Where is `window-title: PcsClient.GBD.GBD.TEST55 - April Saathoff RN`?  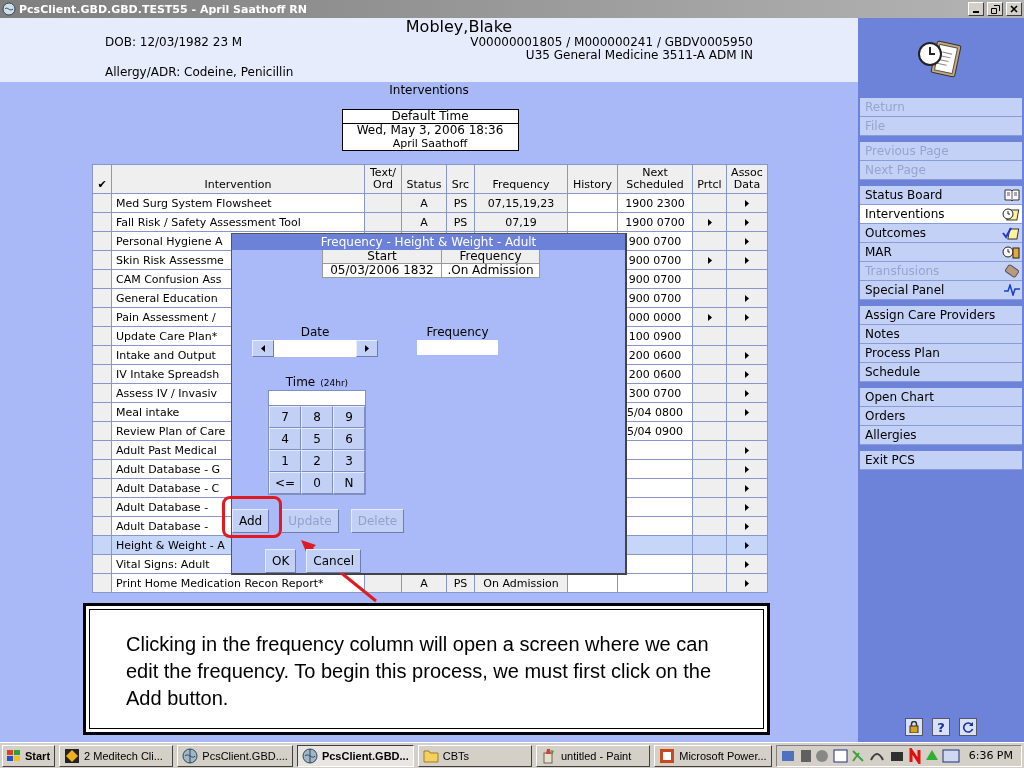
window-title: PcsClient.GBD.GBD.TEST55 - April Saathoff RN is located at coordinates (163, 9).